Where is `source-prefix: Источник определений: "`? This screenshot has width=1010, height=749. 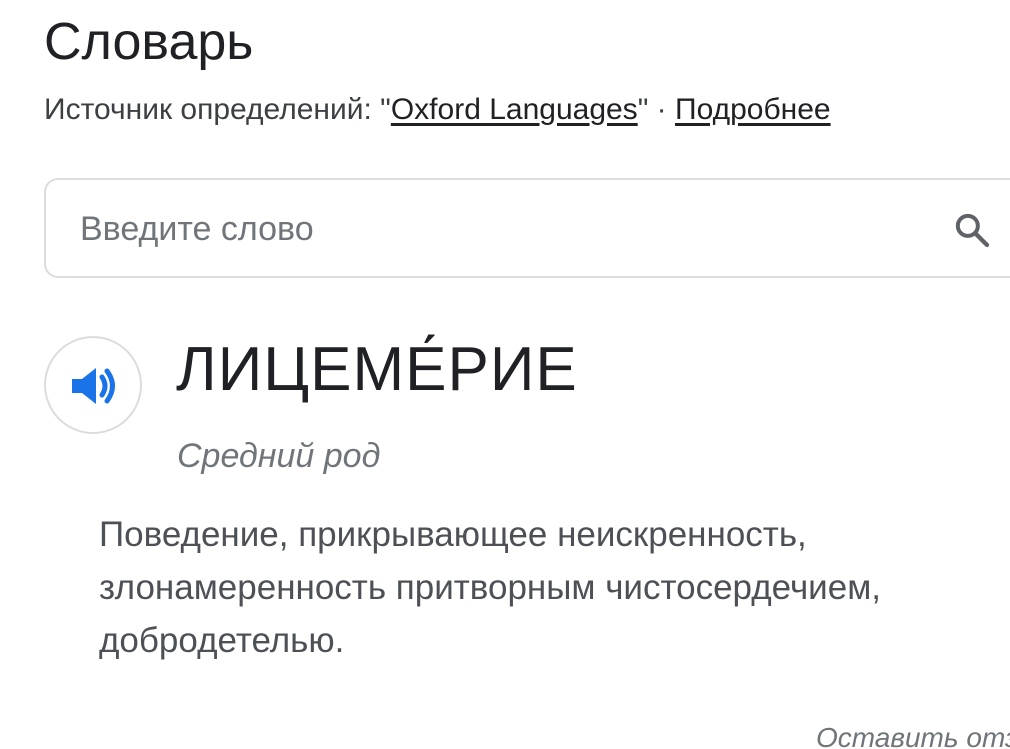 source-prefix: Источник определений: " is located at coordinates (217, 109).